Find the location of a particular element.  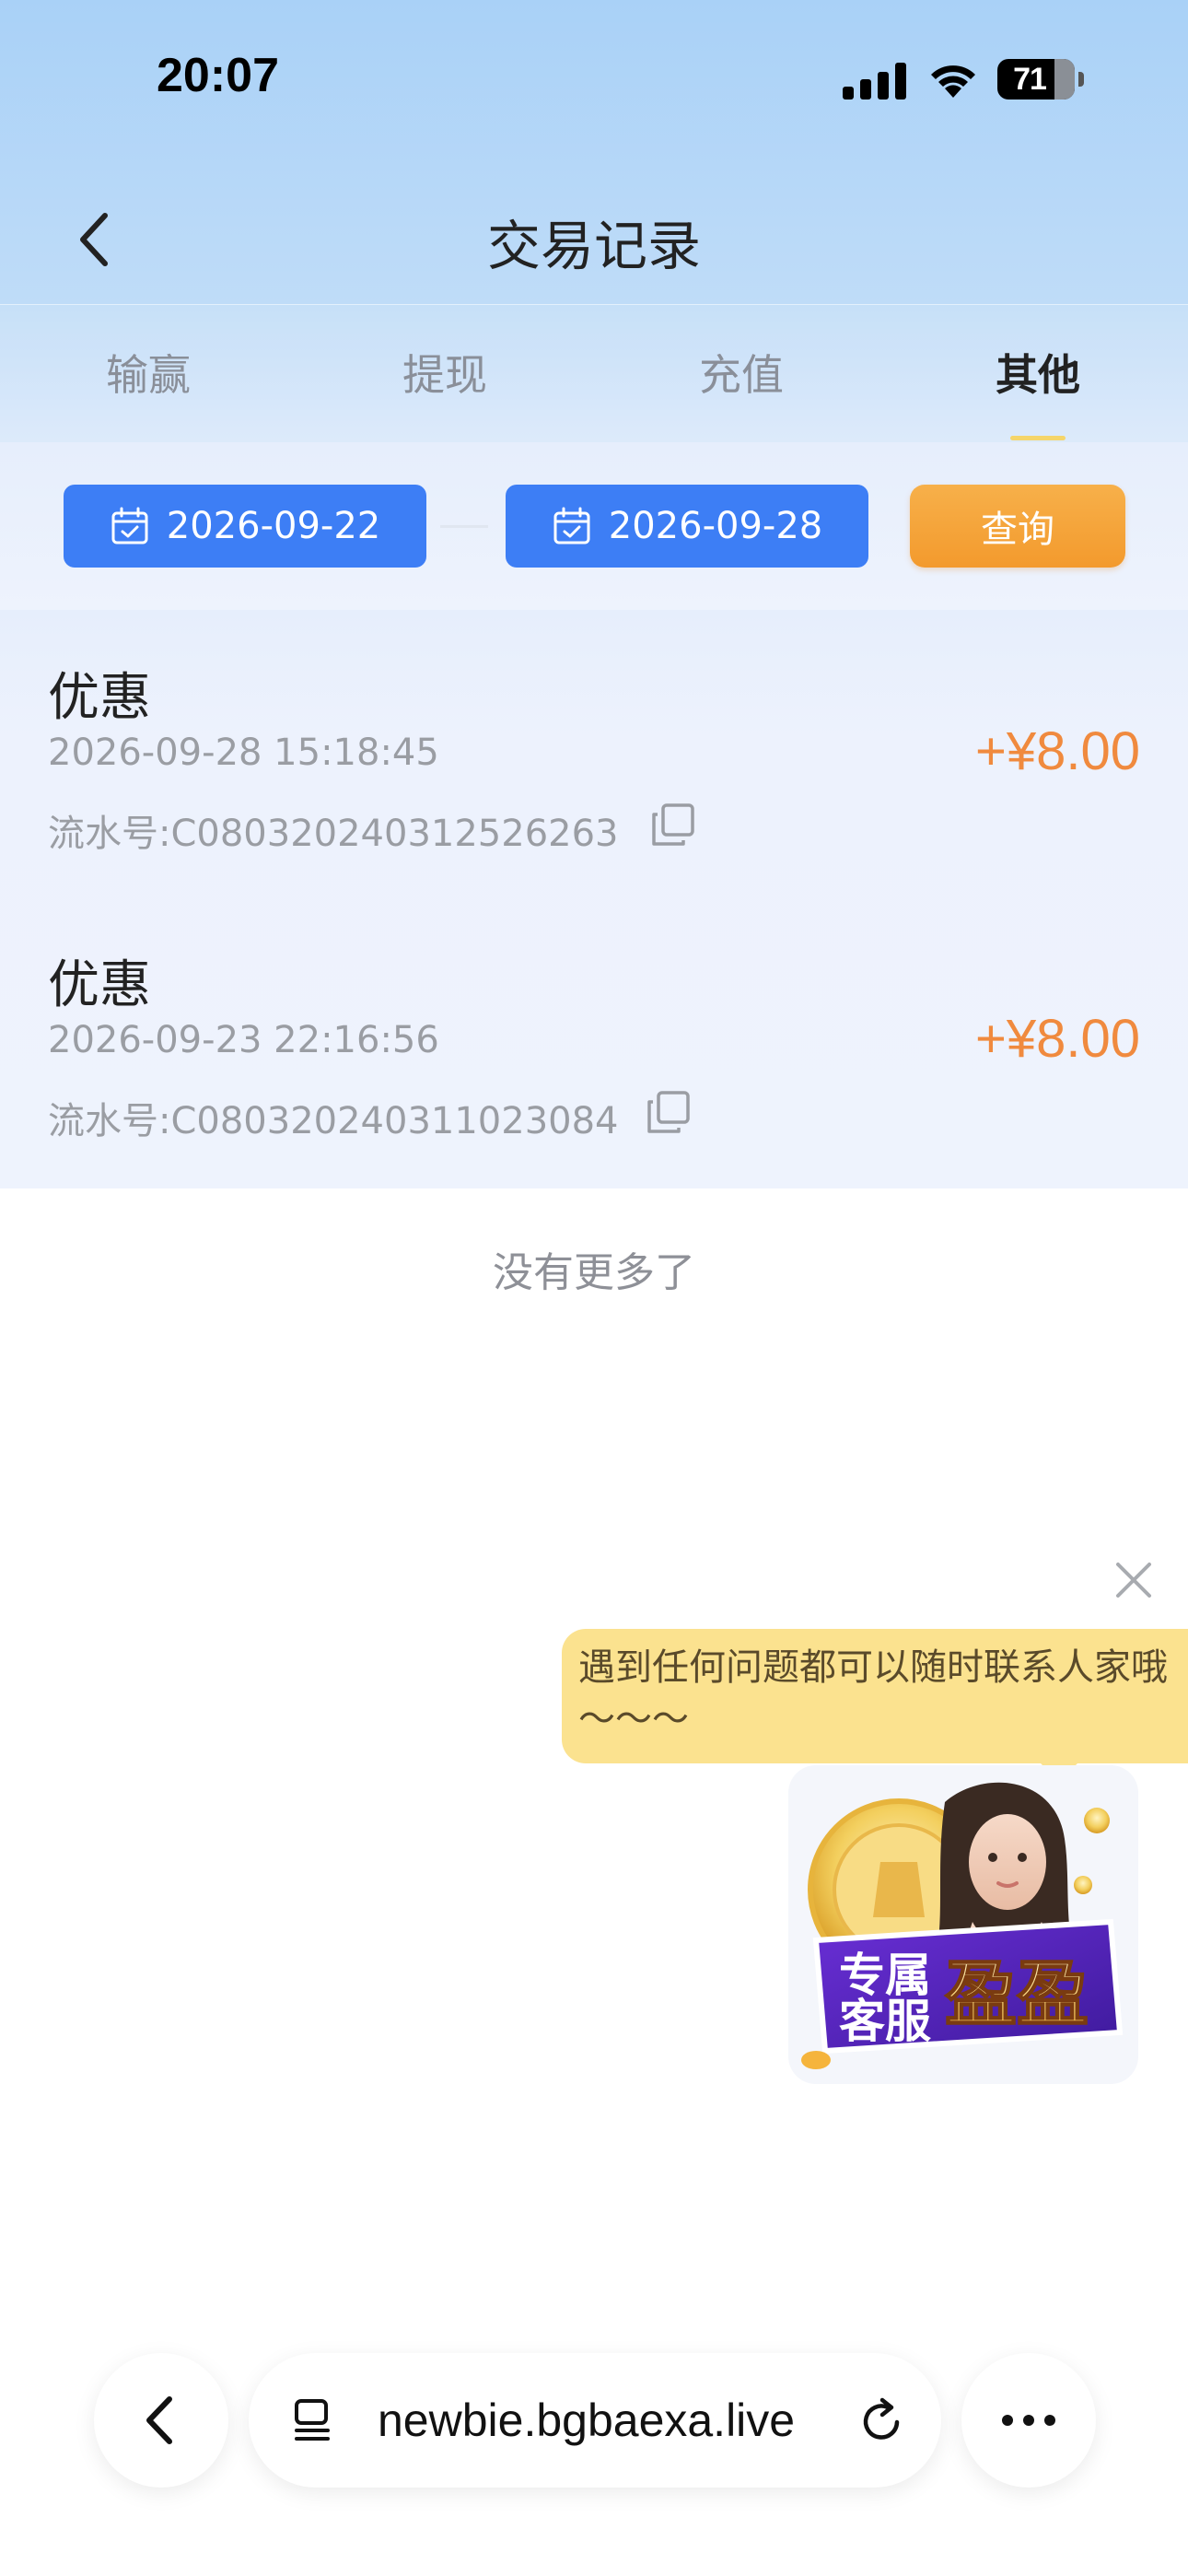

reader-icon is located at coordinates (312, 2420).